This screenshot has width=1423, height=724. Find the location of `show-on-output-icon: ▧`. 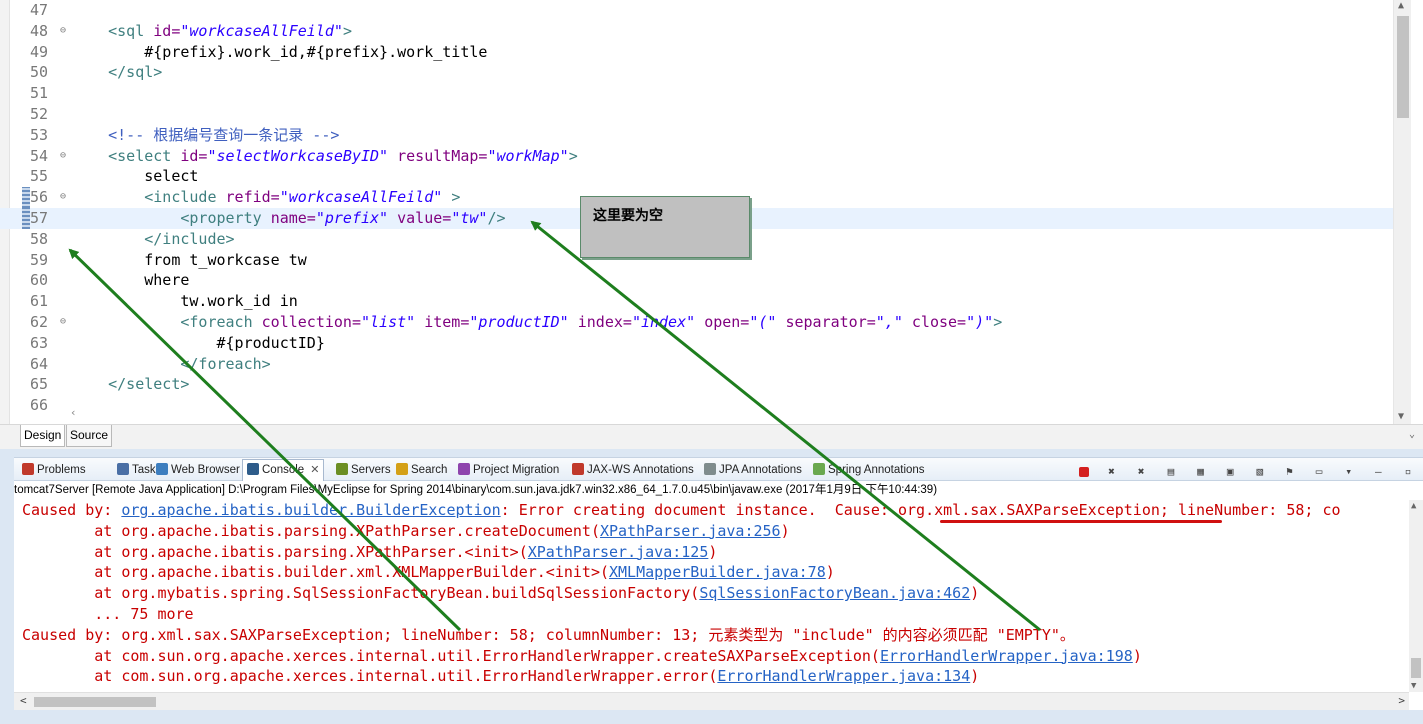

show-on-output-icon: ▧ is located at coordinates (1260, 472).